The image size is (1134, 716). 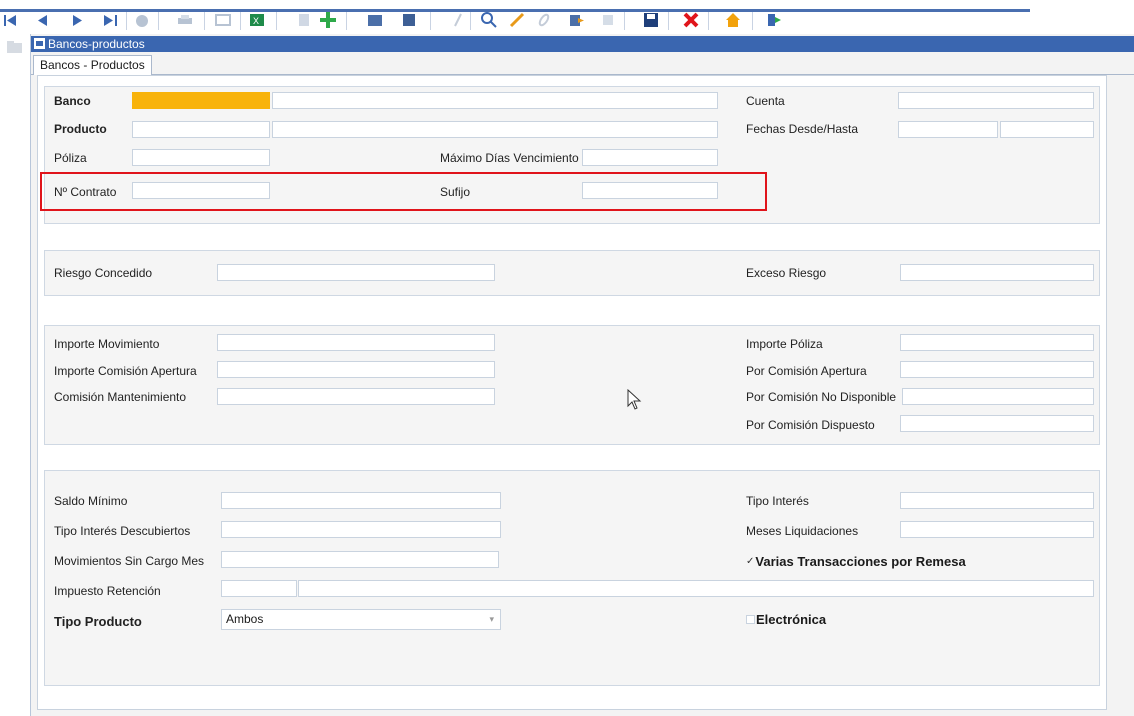 What do you see at coordinates (495, 129) in the screenshot?
I see `producto-name-input` at bounding box center [495, 129].